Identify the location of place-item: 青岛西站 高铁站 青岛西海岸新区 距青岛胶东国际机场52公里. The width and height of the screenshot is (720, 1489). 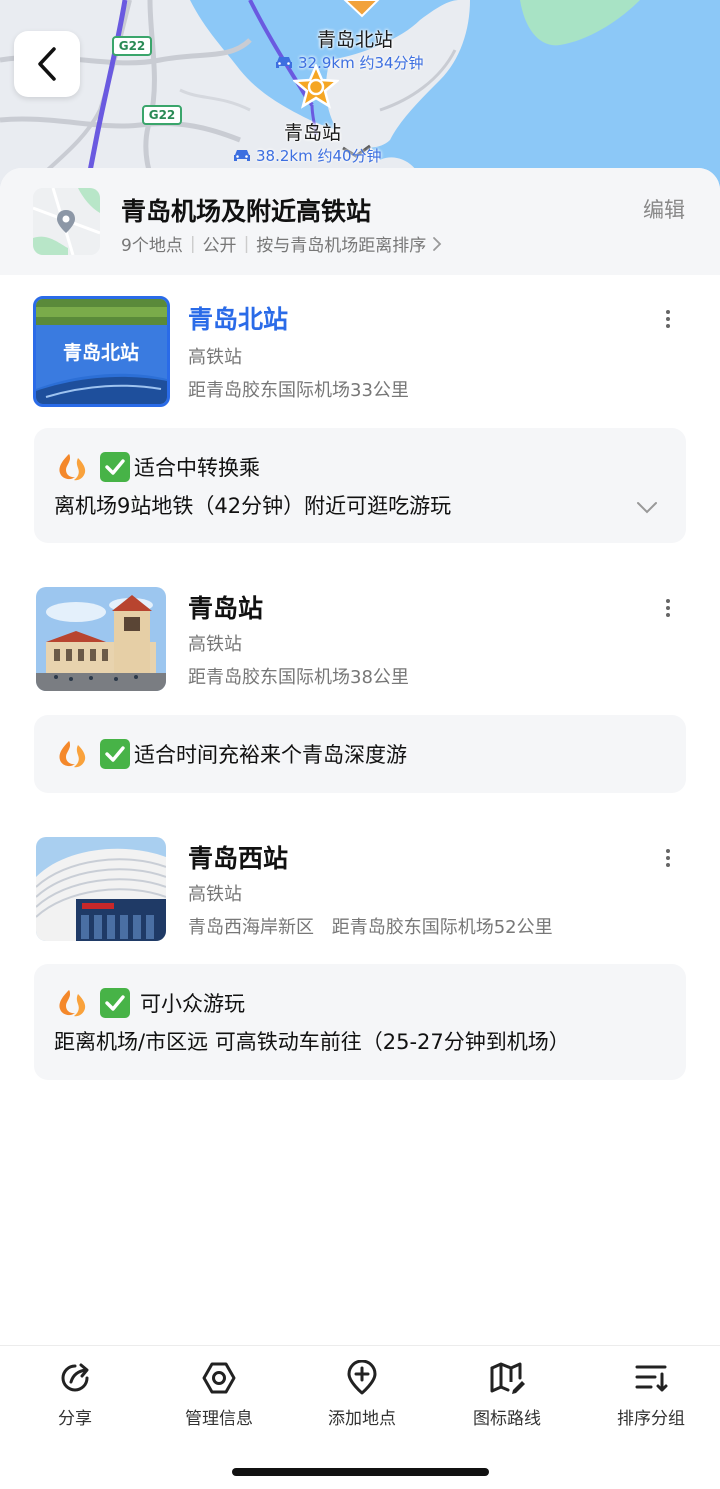
(360, 890).